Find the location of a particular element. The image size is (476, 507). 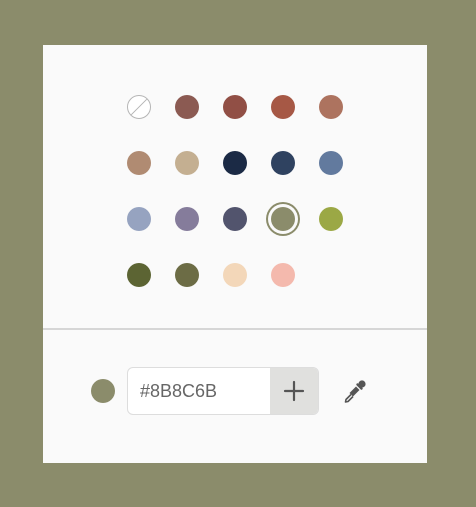

add-color-button is located at coordinates (294, 391).